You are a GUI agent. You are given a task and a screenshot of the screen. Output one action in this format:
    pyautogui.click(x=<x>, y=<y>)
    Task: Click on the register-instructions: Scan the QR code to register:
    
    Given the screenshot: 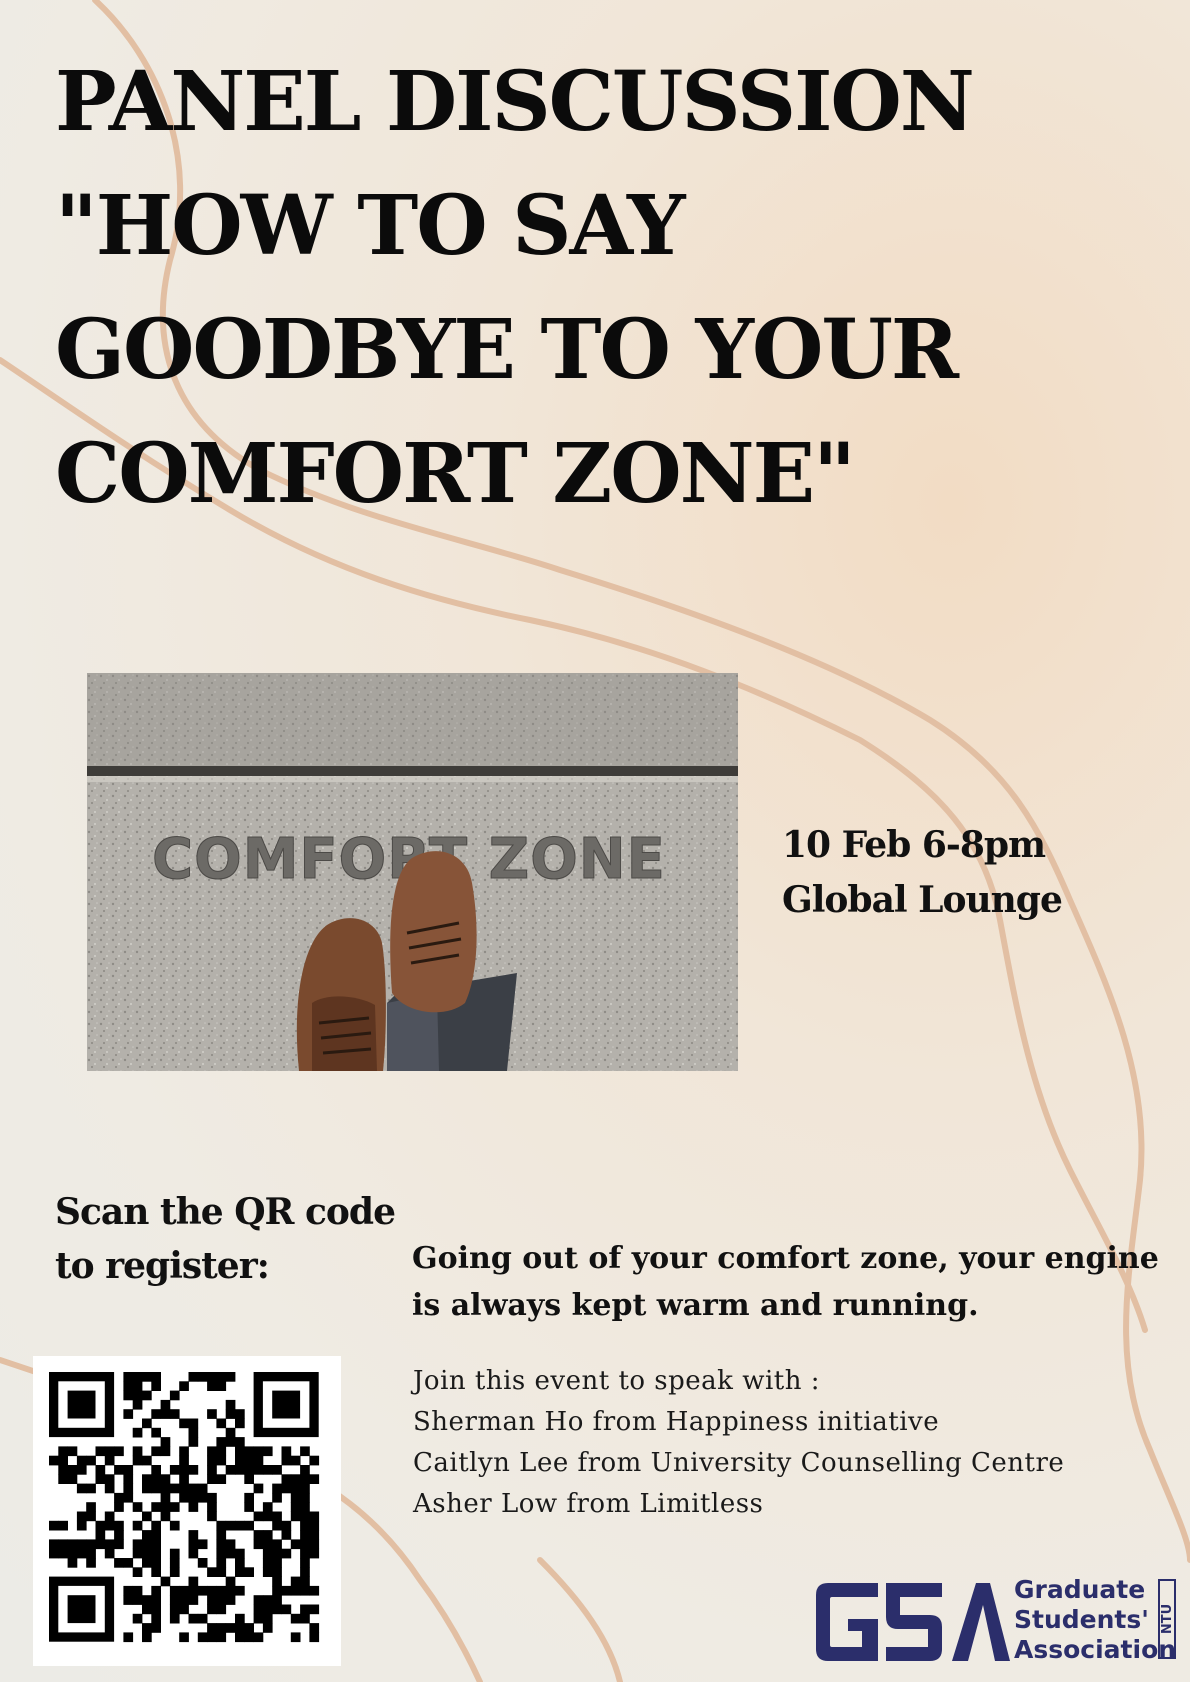 What is the action you would take?
    pyautogui.click(x=225, y=1239)
    